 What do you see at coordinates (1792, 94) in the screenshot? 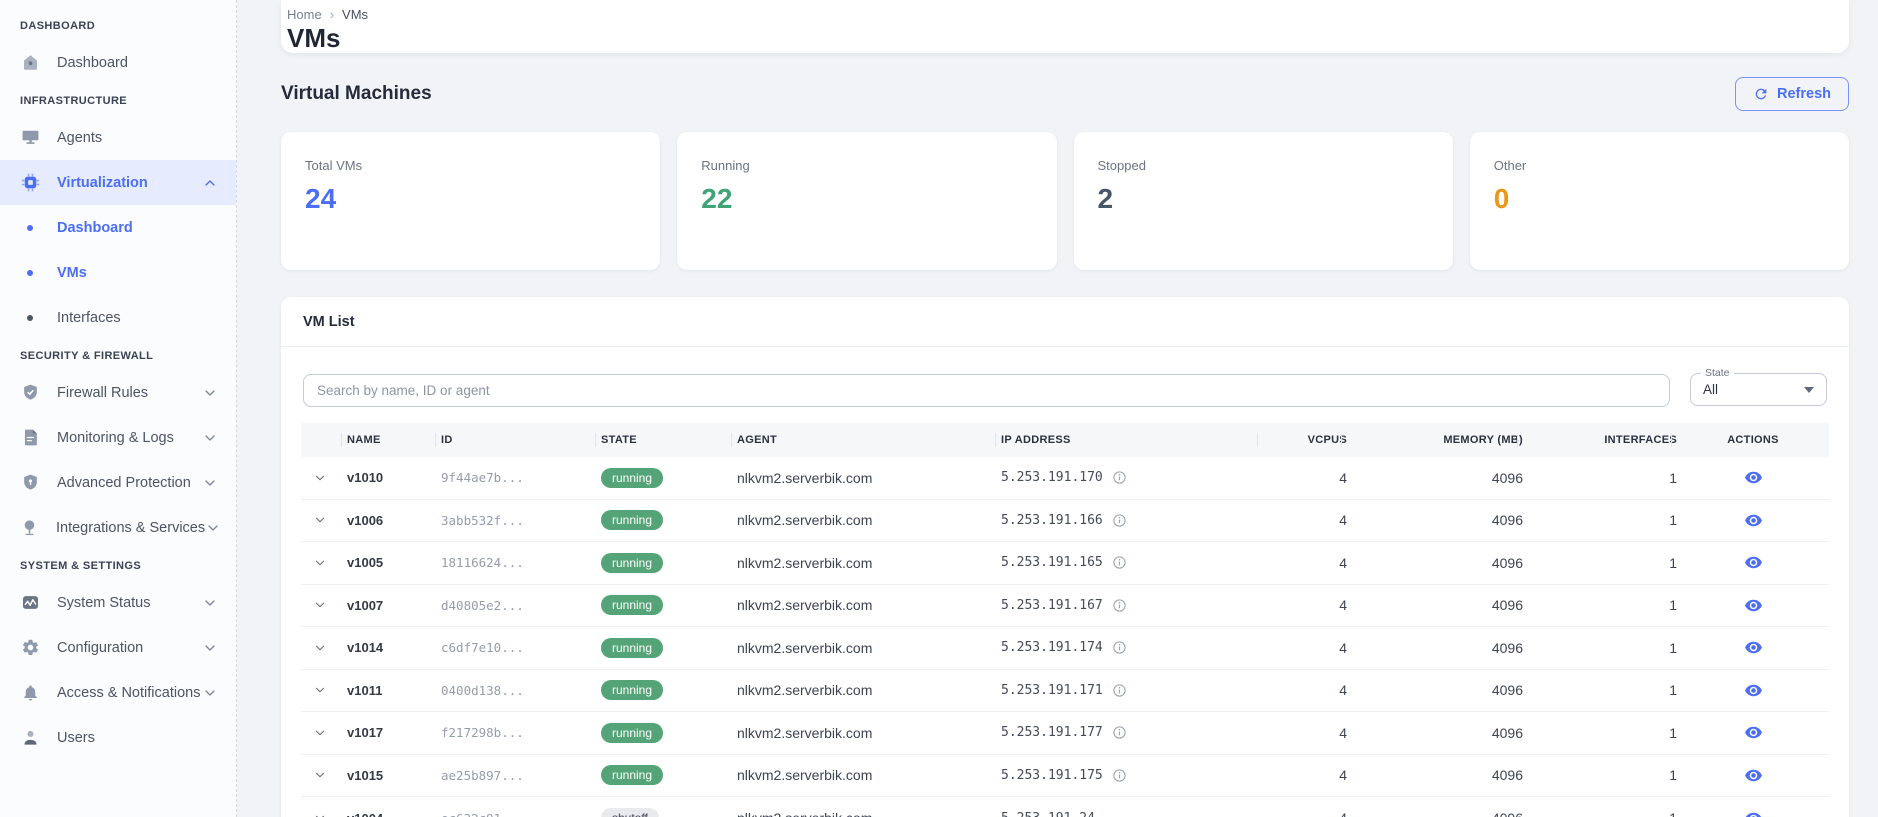
I see `refresh-button: Refresh` at bounding box center [1792, 94].